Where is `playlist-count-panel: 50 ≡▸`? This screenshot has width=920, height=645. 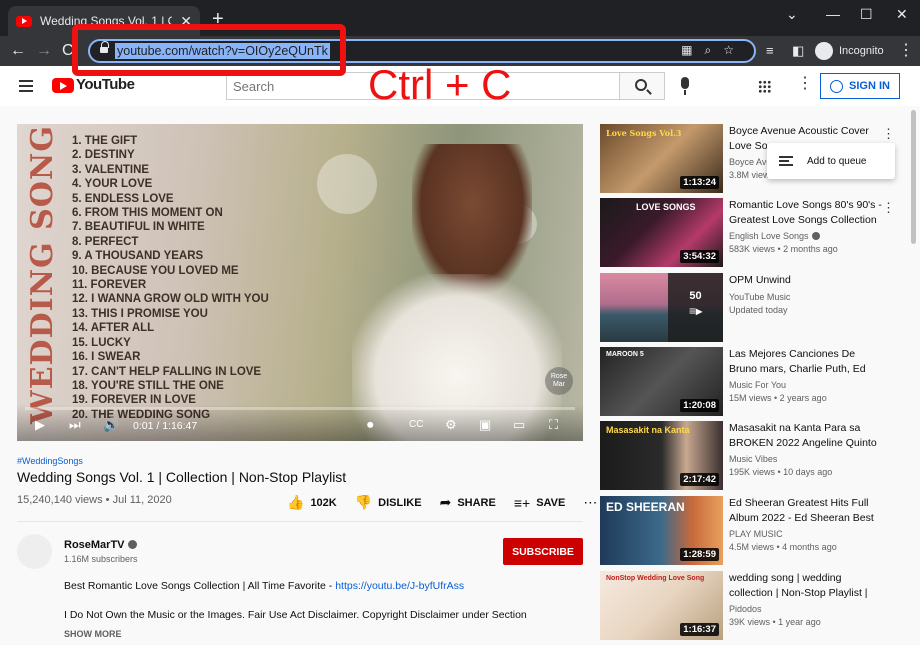 playlist-count-panel: 50 ≡▸ is located at coordinates (695, 307).